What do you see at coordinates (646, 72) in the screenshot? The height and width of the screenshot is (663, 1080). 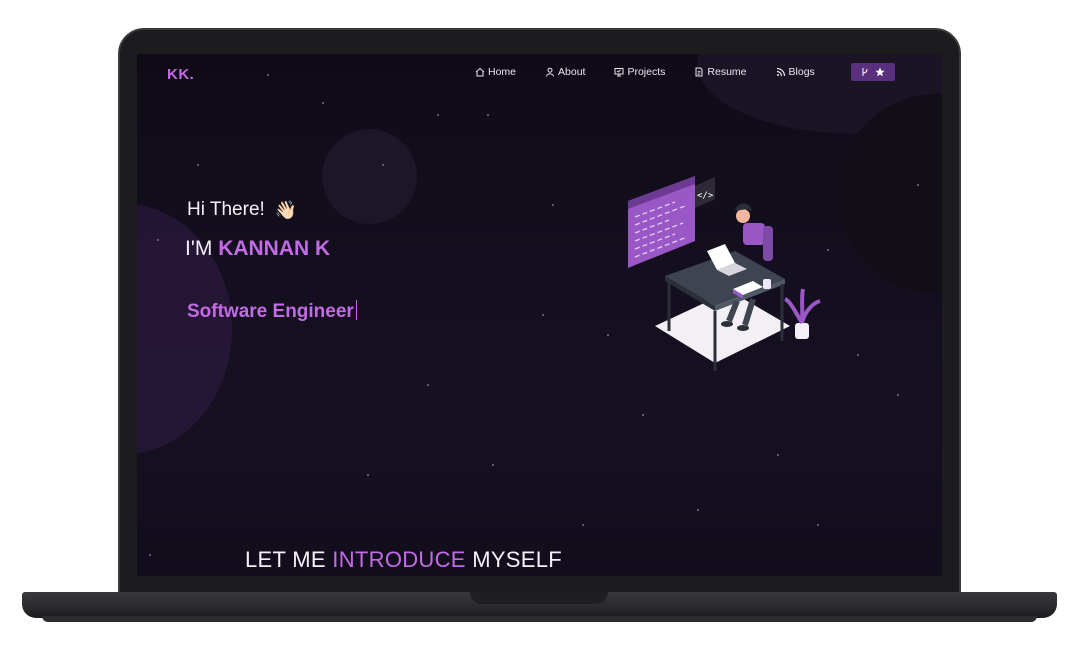 I see `nav-label: Projects` at bounding box center [646, 72].